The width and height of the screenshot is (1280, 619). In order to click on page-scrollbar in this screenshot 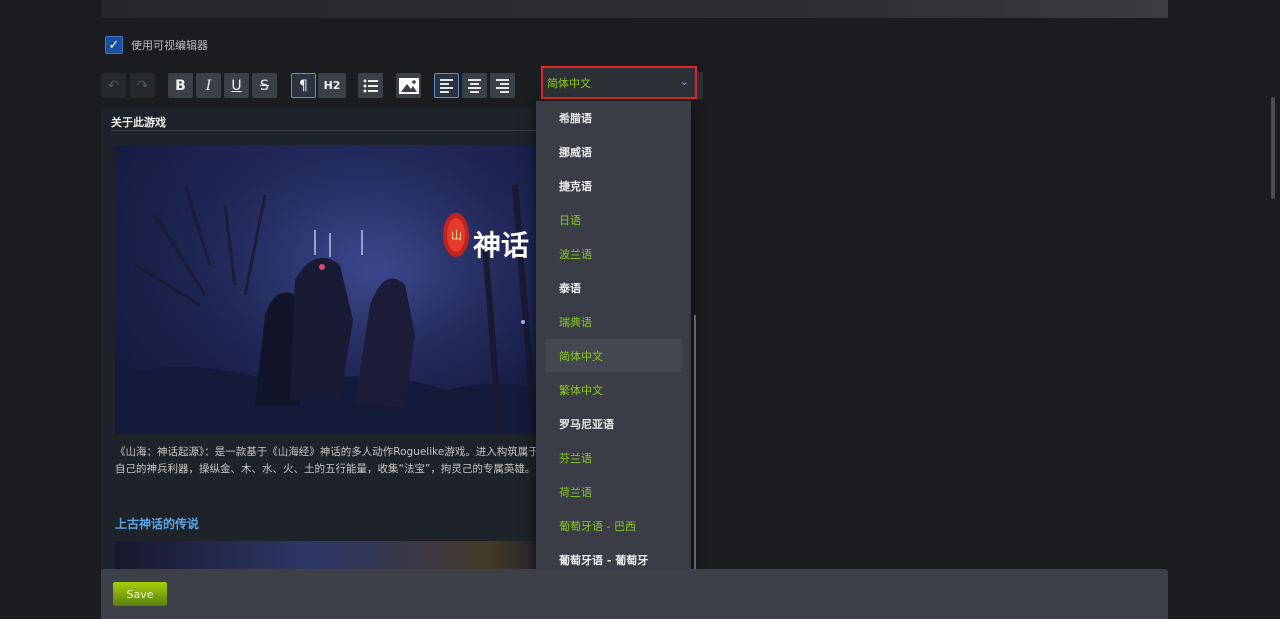, I will do `click(1273, 148)`.